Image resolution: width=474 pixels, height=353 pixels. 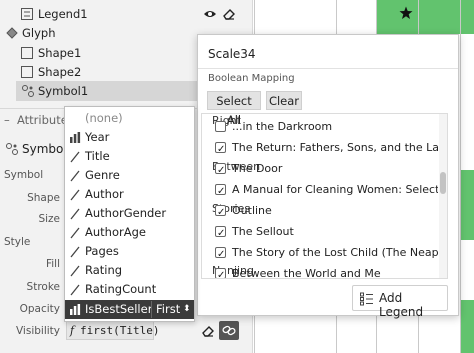 I want to click on menu-item-isbestseller: IsBestSeller First ⬍, so click(x=129, y=309).